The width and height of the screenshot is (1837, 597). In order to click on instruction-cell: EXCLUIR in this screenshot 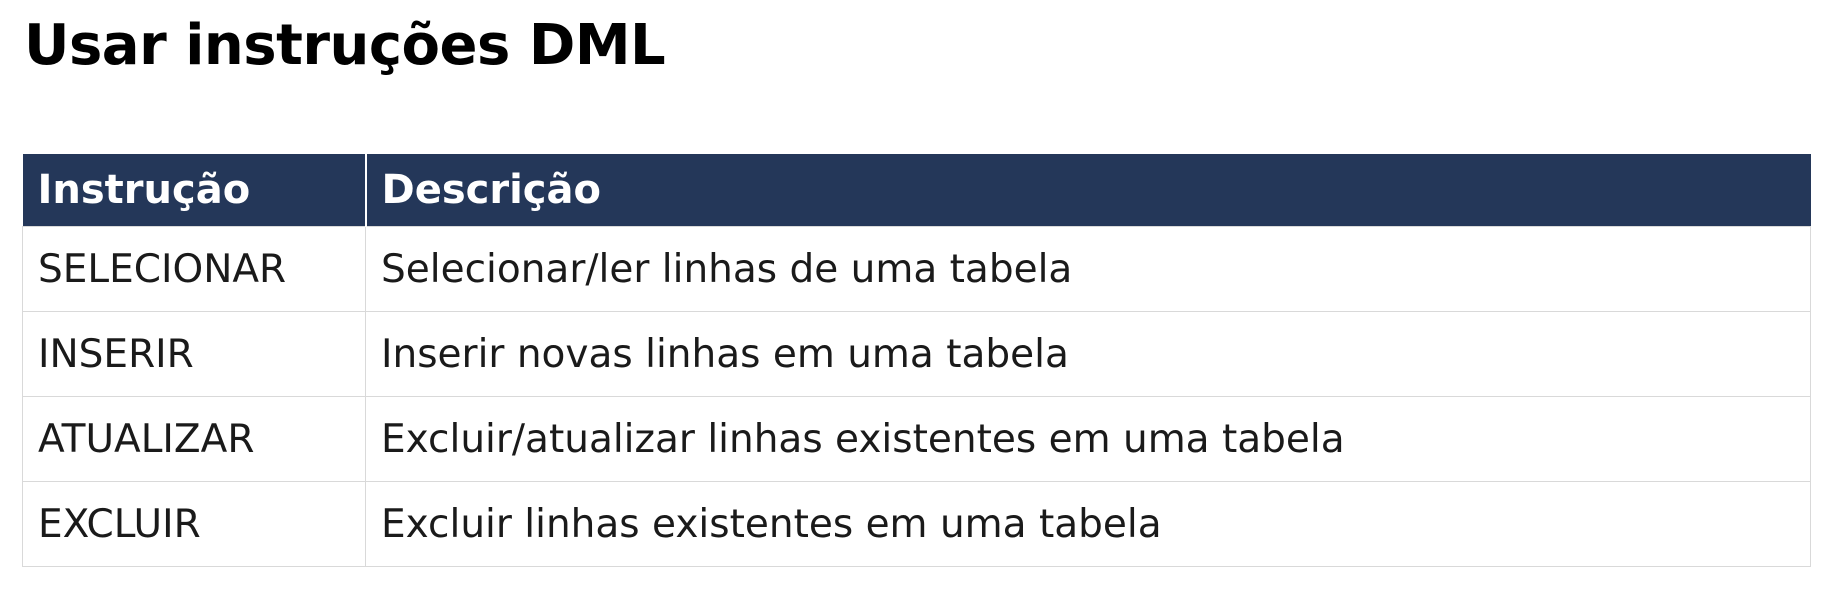, I will do `click(194, 524)`.